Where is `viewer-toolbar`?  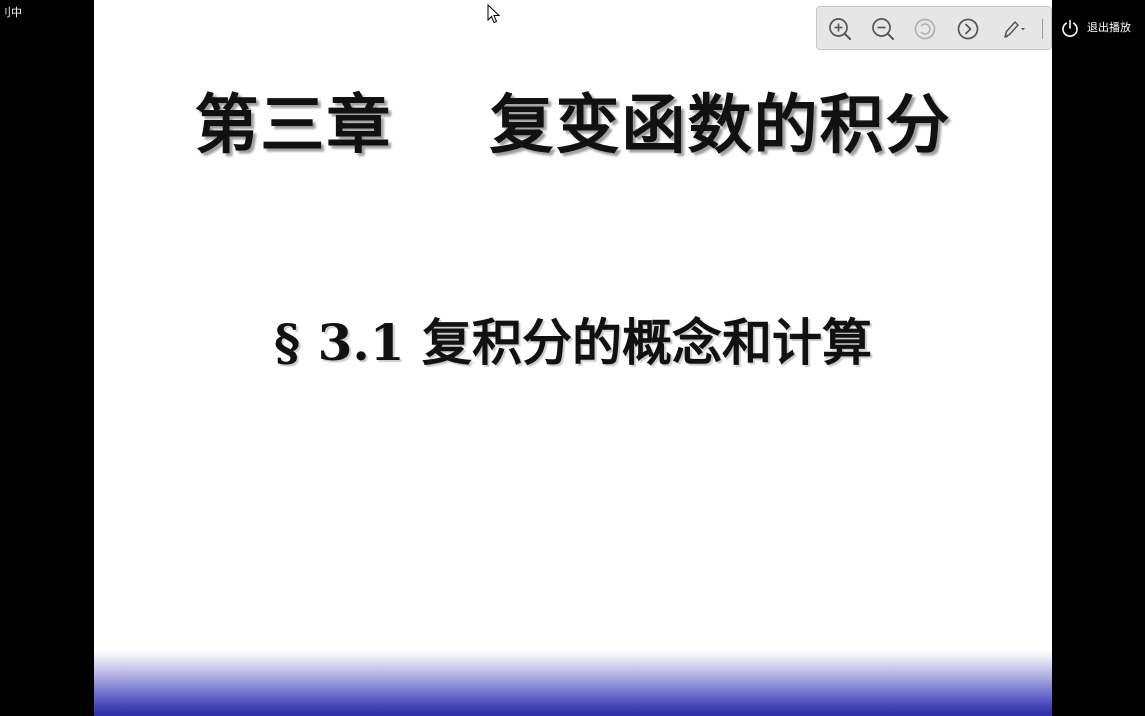
viewer-toolbar is located at coordinates (934, 28).